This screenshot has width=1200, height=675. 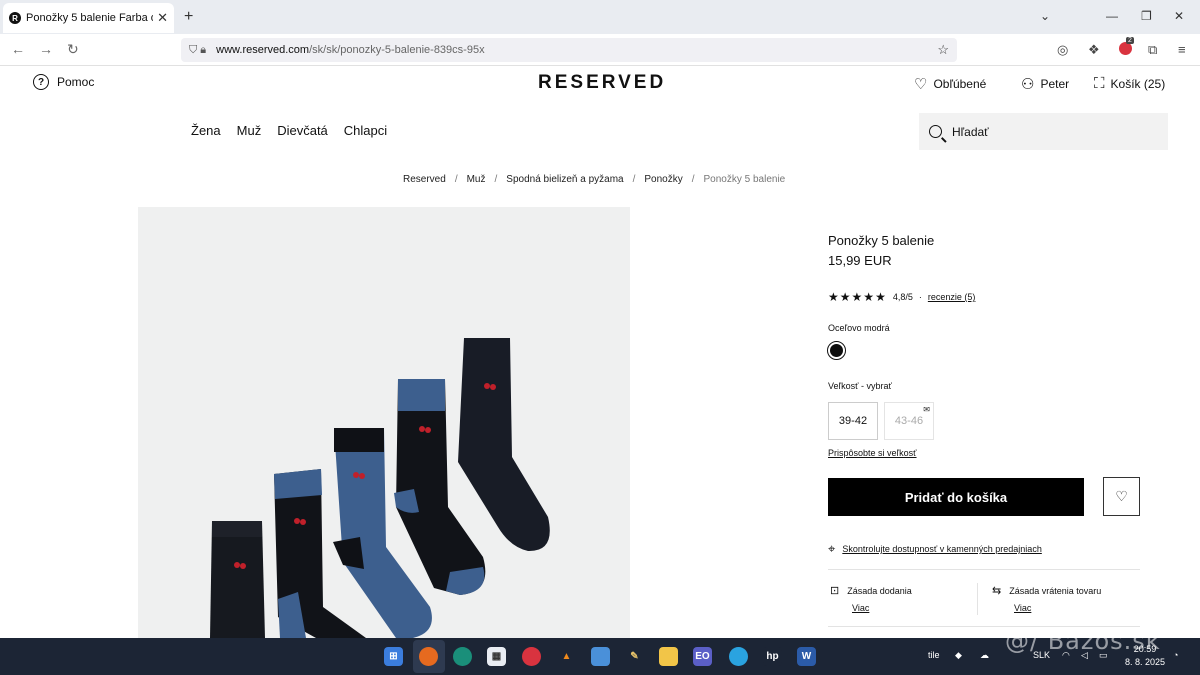 What do you see at coordinates (1152, 50) in the screenshot?
I see `extensions-icon: ⧉` at bounding box center [1152, 50].